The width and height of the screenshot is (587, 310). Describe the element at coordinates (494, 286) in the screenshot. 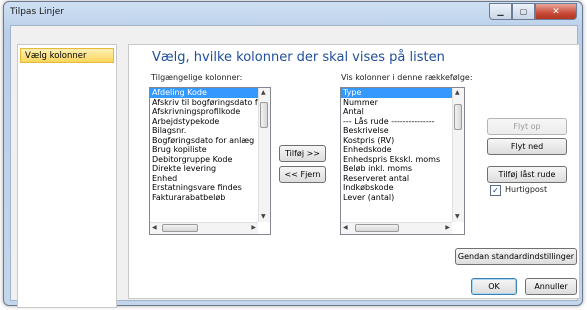

I see `ok-button: OK` at that location.